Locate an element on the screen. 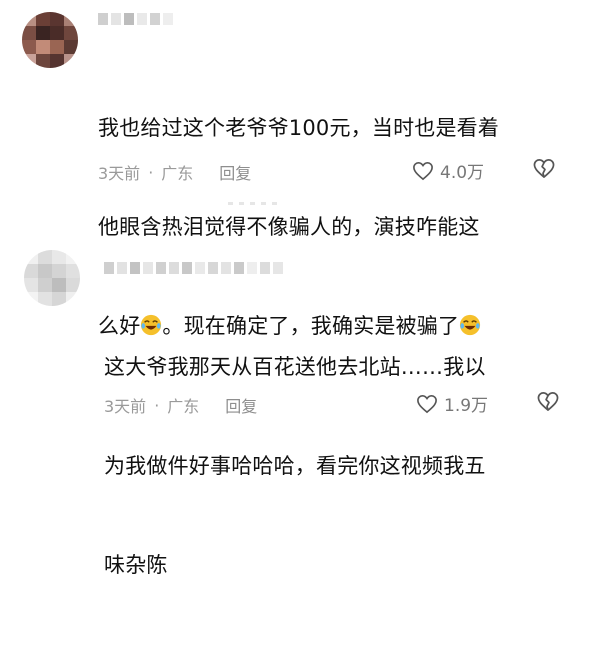  like-button: 4.0万 is located at coordinates (448, 170).